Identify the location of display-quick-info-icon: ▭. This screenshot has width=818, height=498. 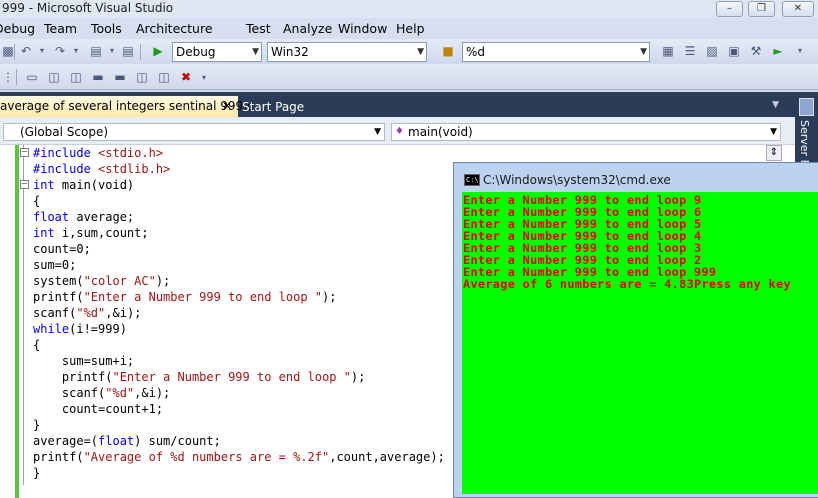
(32, 77).